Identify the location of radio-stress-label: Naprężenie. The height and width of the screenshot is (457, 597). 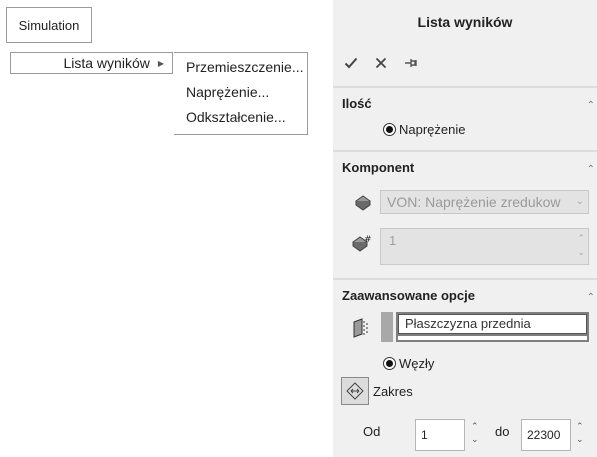
(432, 129).